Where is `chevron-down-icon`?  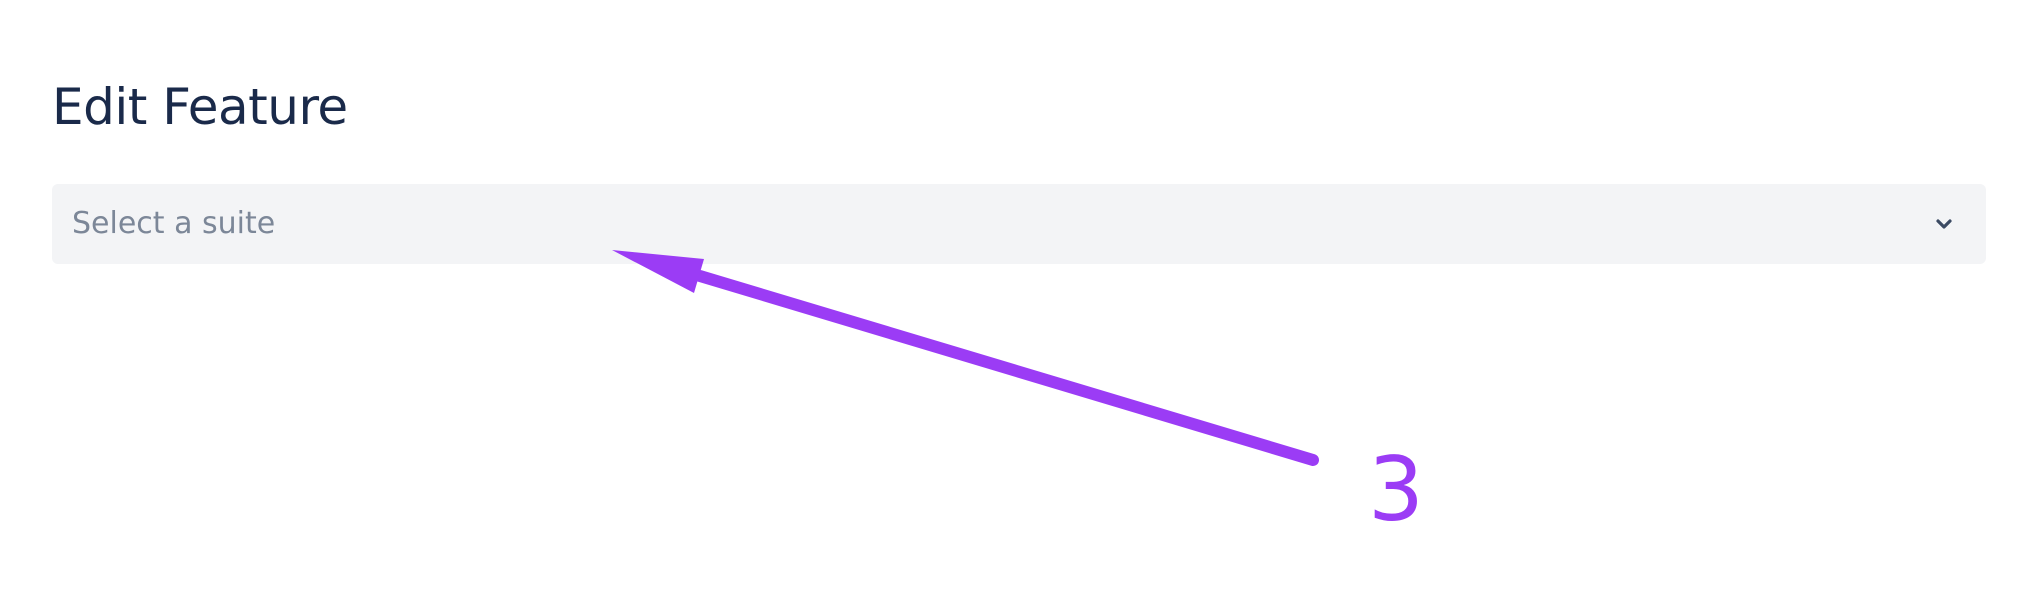 chevron-down-icon is located at coordinates (1944, 224).